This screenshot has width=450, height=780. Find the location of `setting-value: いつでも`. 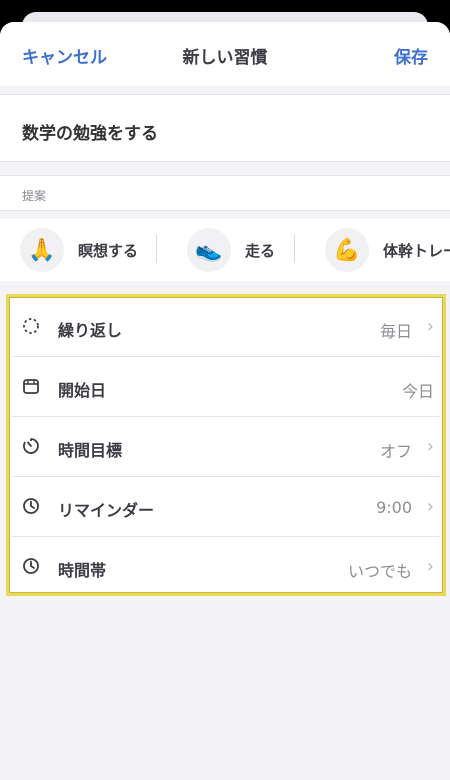

setting-value: いつでも is located at coordinates (379, 571).